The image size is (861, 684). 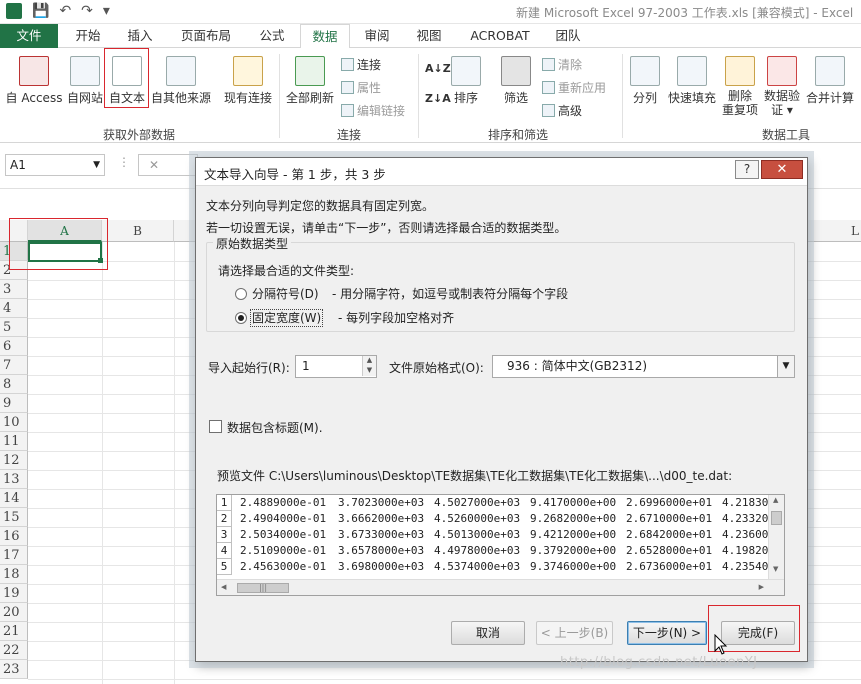 I want to click on flash-fill-button: 快速填充, so click(x=692, y=81).